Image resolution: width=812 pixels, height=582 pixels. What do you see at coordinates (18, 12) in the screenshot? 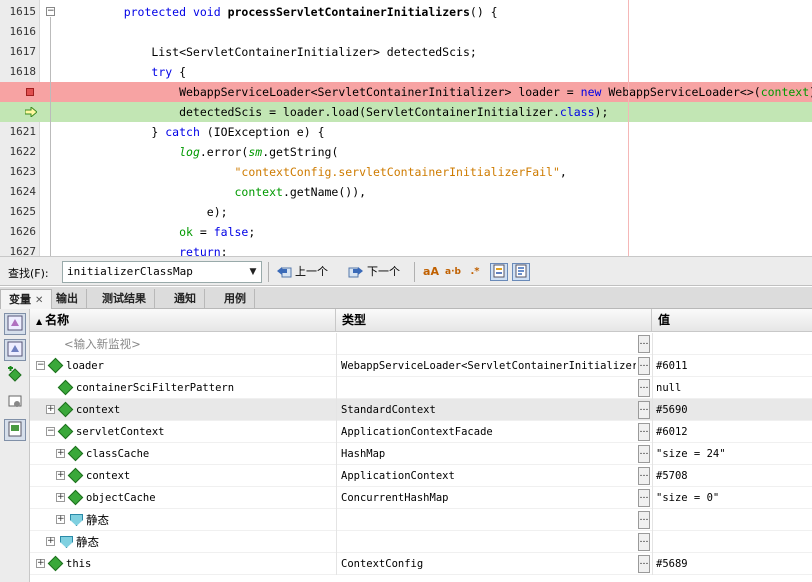
I see `line-number: 1615` at bounding box center [18, 12].